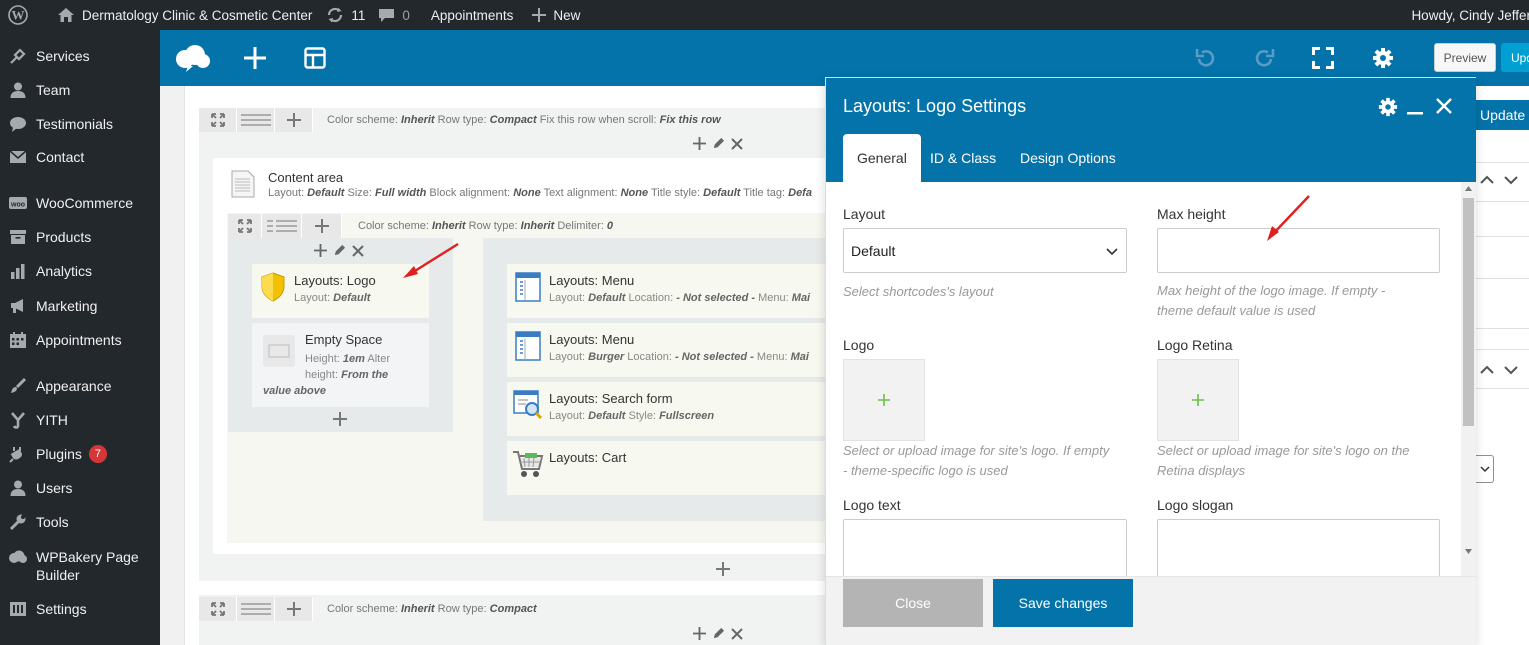  What do you see at coordinates (80, 157) in the screenshot?
I see `sidebar-item-contact: Contact` at bounding box center [80, 157].